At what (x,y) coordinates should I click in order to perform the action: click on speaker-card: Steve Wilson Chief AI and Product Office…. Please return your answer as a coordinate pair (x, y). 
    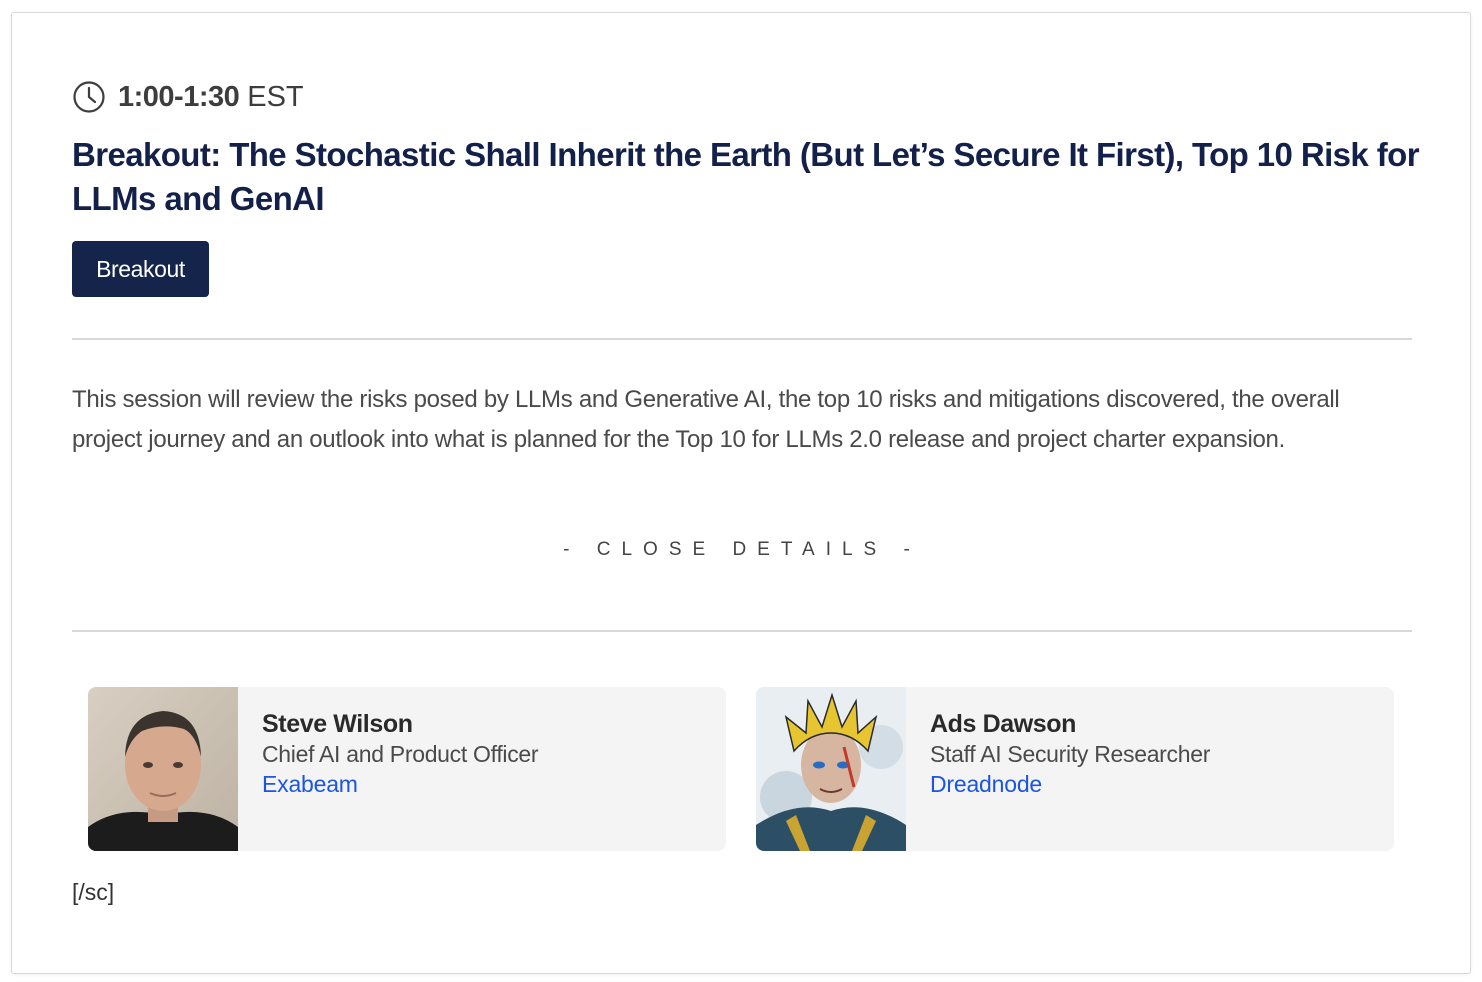
    Looking at the image, I should click on (407, 769).